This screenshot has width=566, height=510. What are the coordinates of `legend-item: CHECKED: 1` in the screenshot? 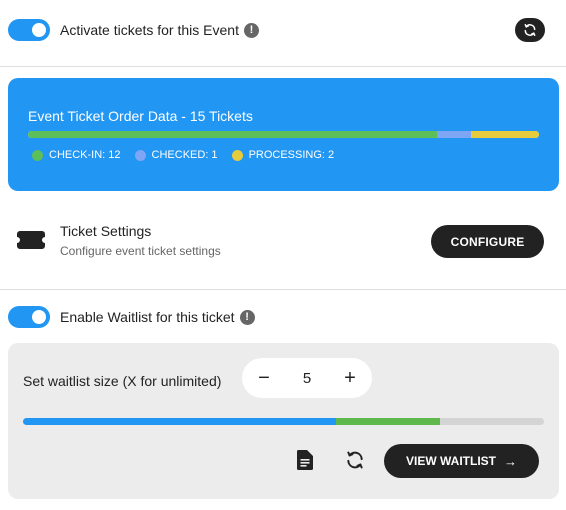 It's located at (176, 155).